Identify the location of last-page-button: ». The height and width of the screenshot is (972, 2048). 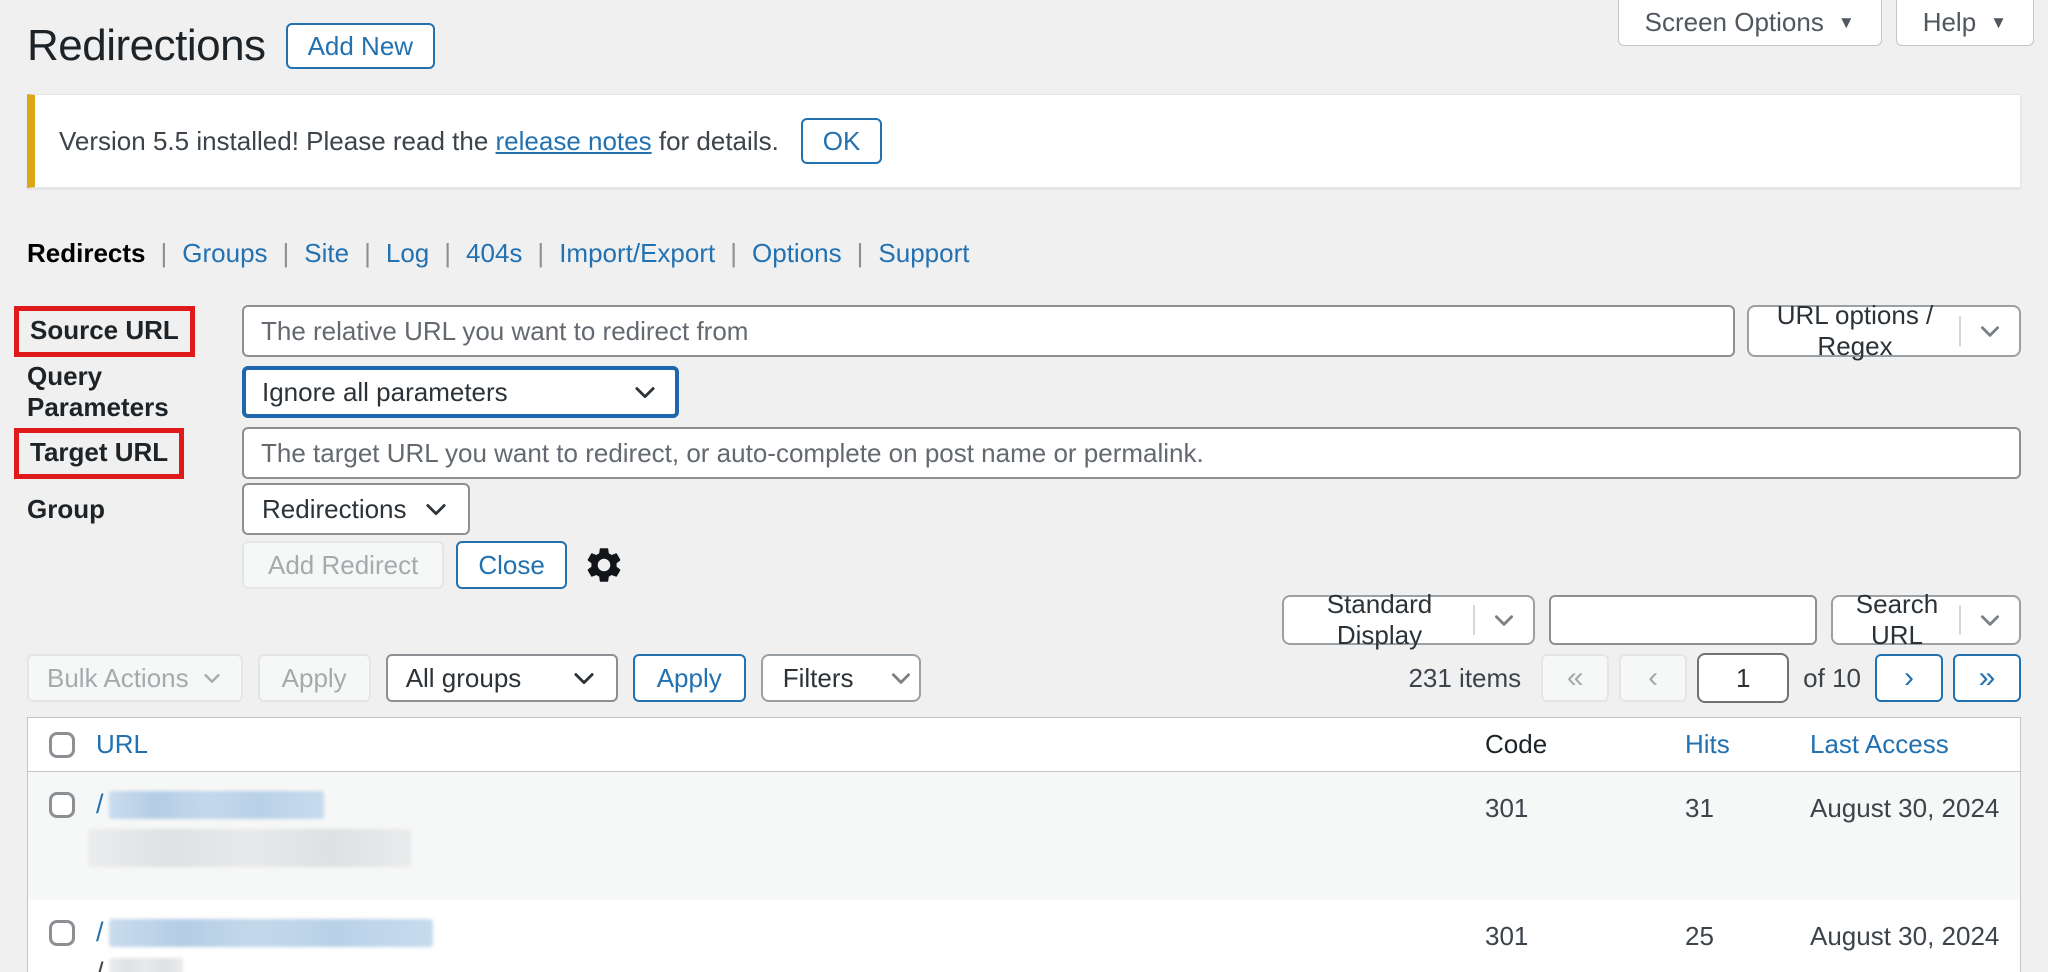
(1987, 678).